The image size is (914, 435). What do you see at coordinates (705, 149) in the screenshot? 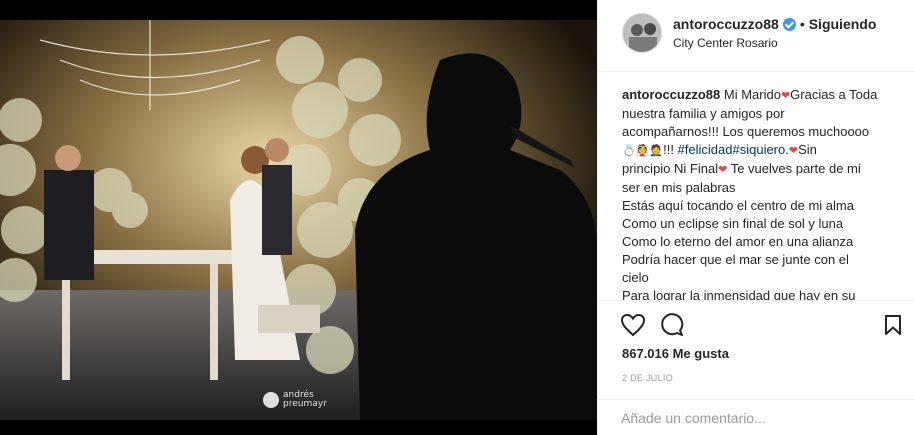
I see `hashtag-link: #felicidad` at bounding box center [705, 149].